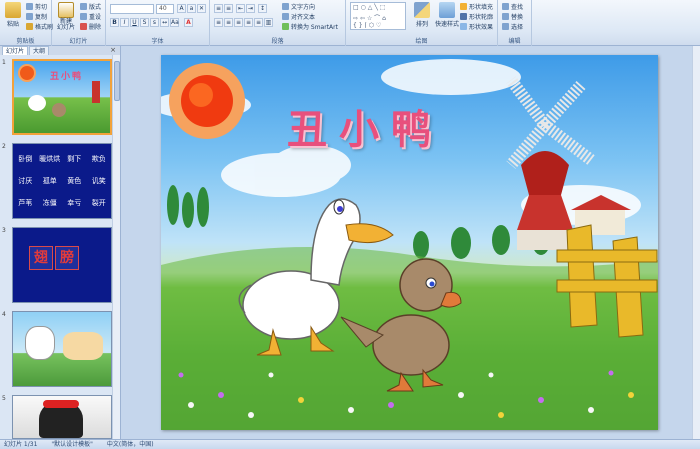 The width and height of the screenshot is (700, 449). I want to click on language-indicator: 中文(简体，中国), so click(130, 444).